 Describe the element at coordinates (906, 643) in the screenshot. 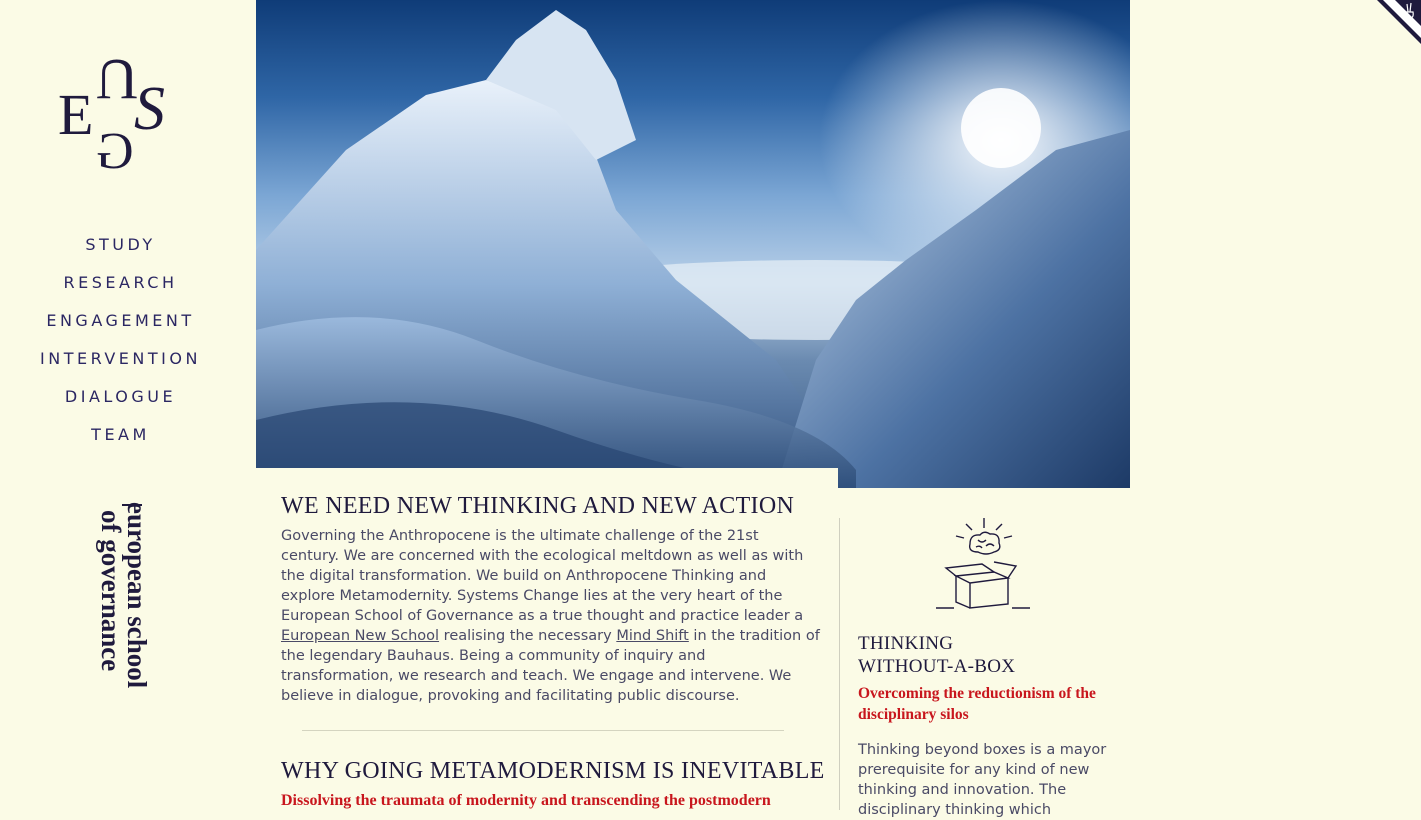

I see `card-title-line-1: THINKING` at that location.